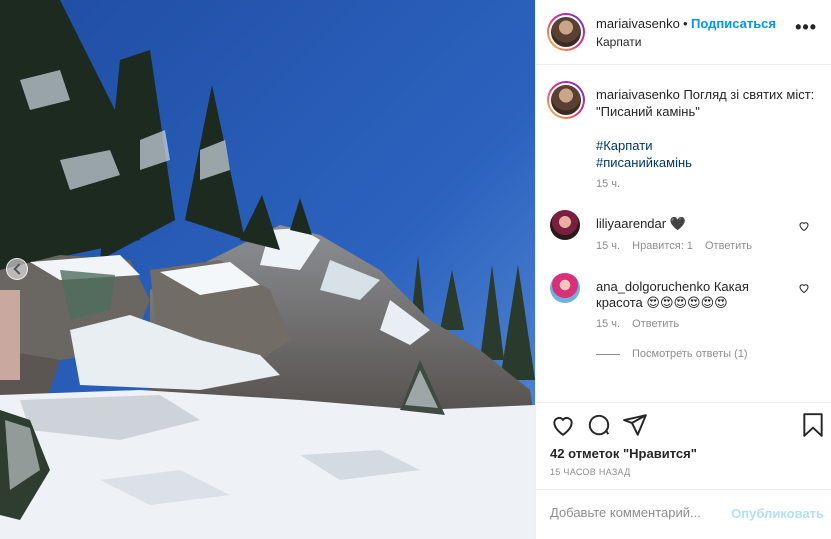  I want to click on add-comment-bar: Опубликовать, so click(683, 514).